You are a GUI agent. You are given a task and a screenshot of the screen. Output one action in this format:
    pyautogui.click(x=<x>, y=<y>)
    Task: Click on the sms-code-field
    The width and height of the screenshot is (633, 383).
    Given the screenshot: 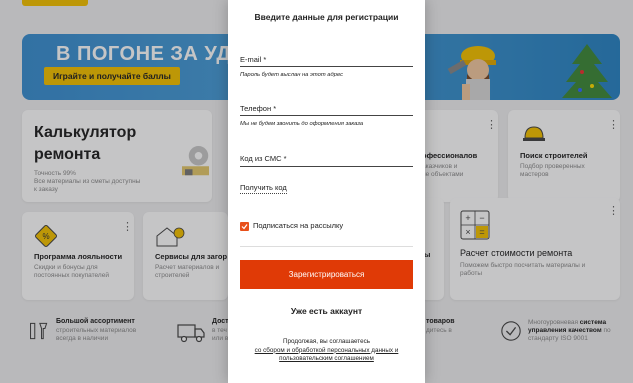 What is the action you would take?
    pyautogui.click(x=326, y=158)
    